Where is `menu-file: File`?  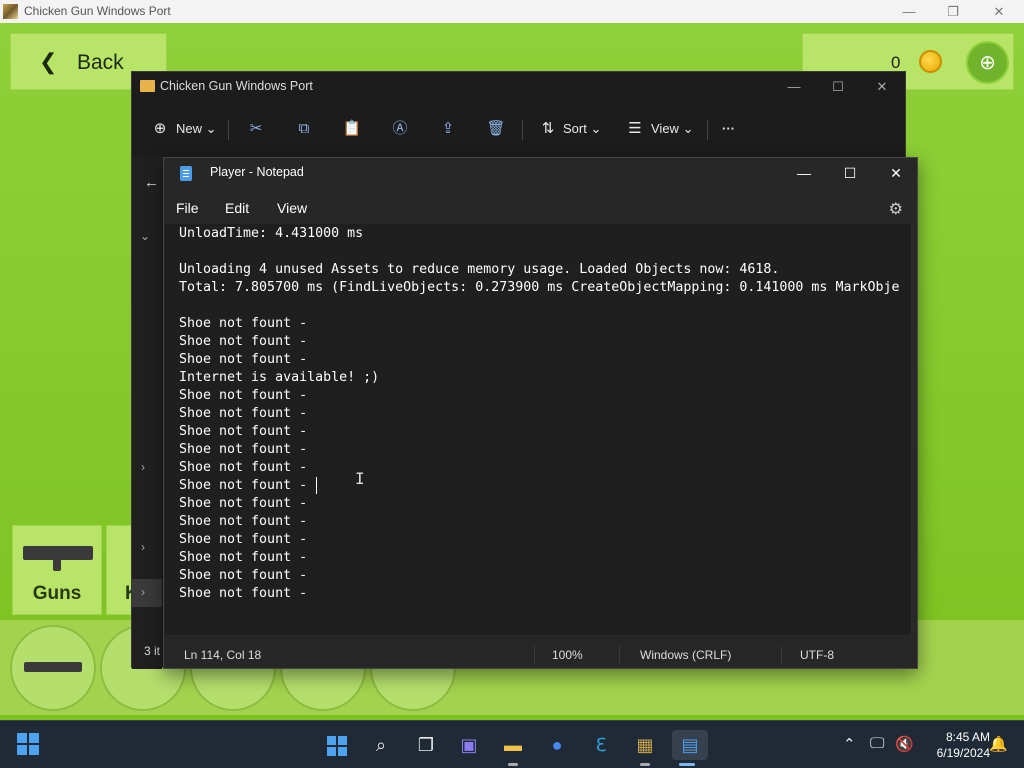 menu-file: File is located at coordinates (187, 208).